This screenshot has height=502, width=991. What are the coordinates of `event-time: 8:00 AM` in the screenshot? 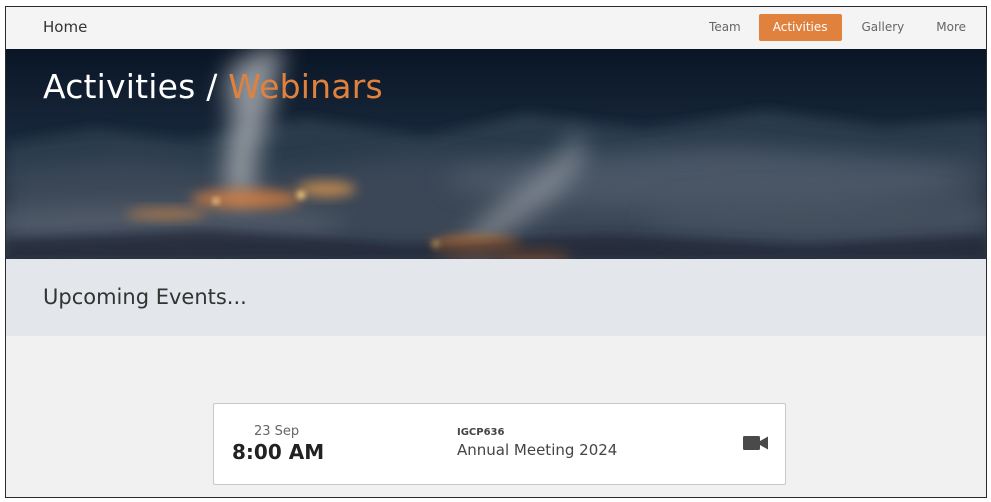 It's located at (278, 452).